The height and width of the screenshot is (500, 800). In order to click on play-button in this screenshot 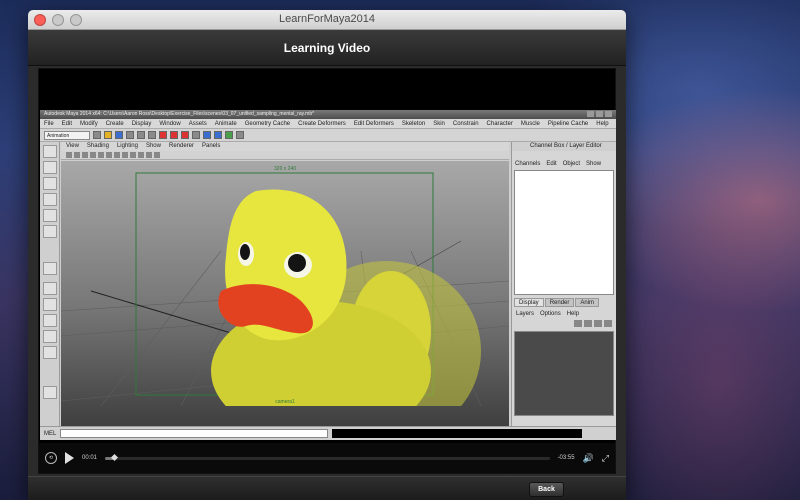, I will do `click(69, 458)`.